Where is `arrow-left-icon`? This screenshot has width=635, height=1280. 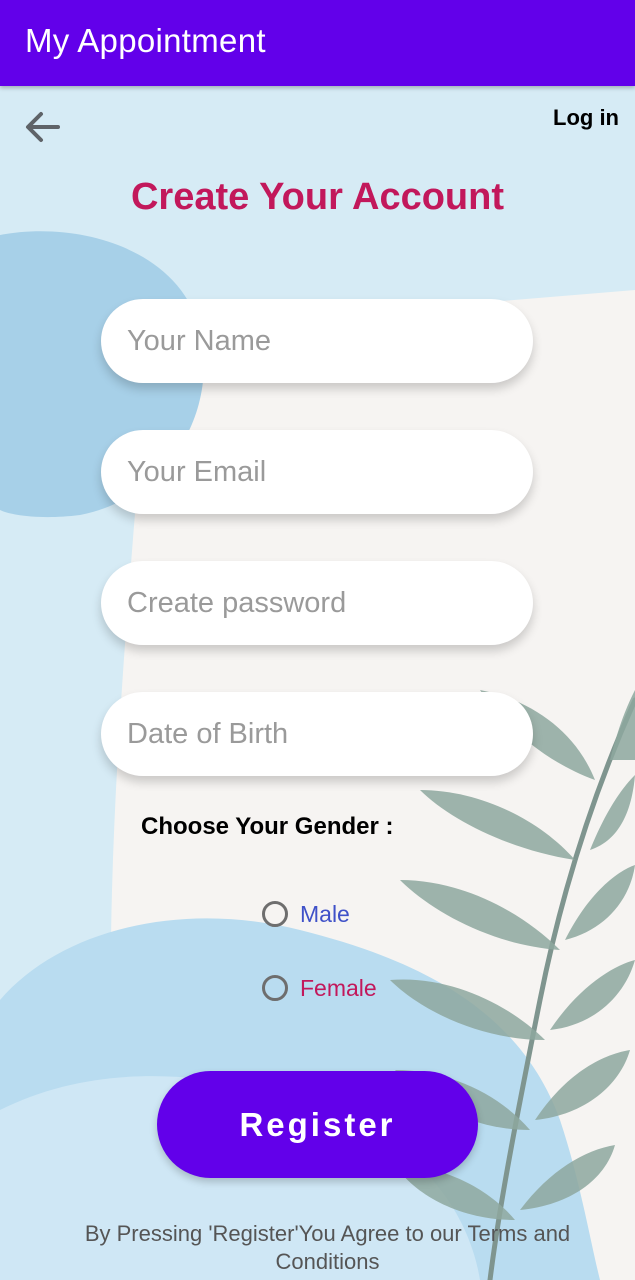
arrow-left-icon is located at coordinates (43, 127).